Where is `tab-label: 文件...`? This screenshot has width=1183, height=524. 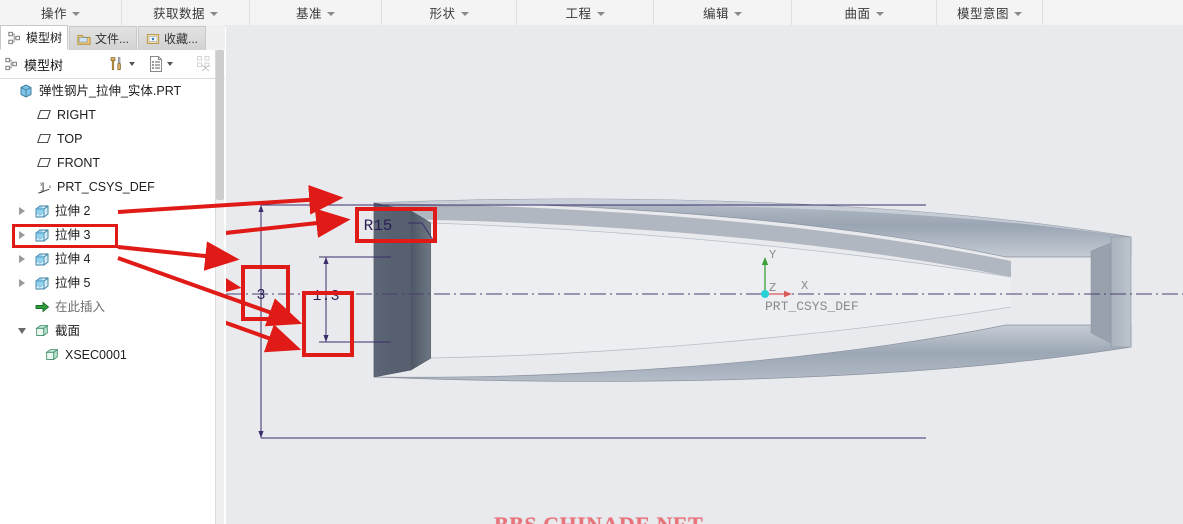
tab-label: 文件... is located at coordinates (112, 39).